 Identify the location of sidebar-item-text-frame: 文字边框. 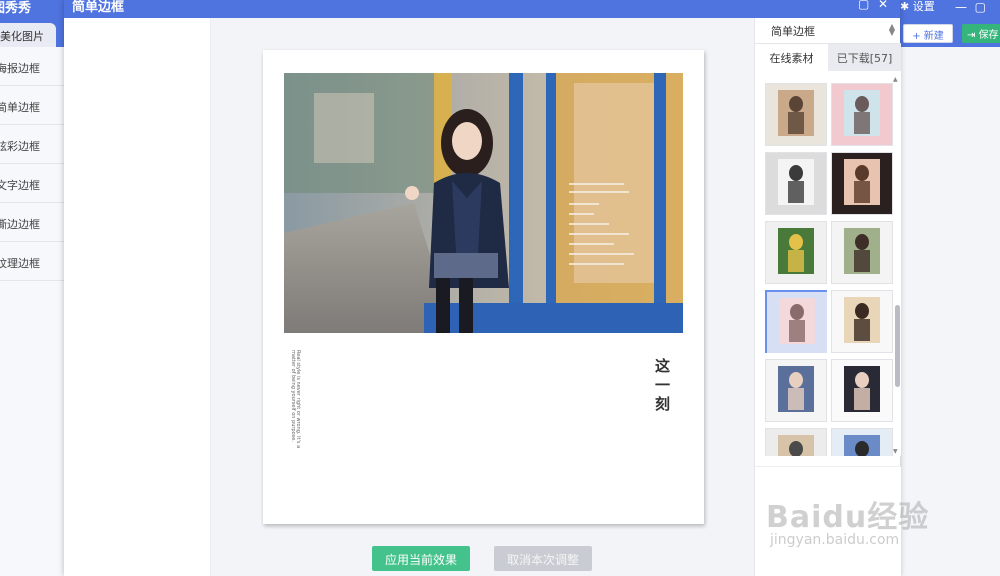
(32, 183).